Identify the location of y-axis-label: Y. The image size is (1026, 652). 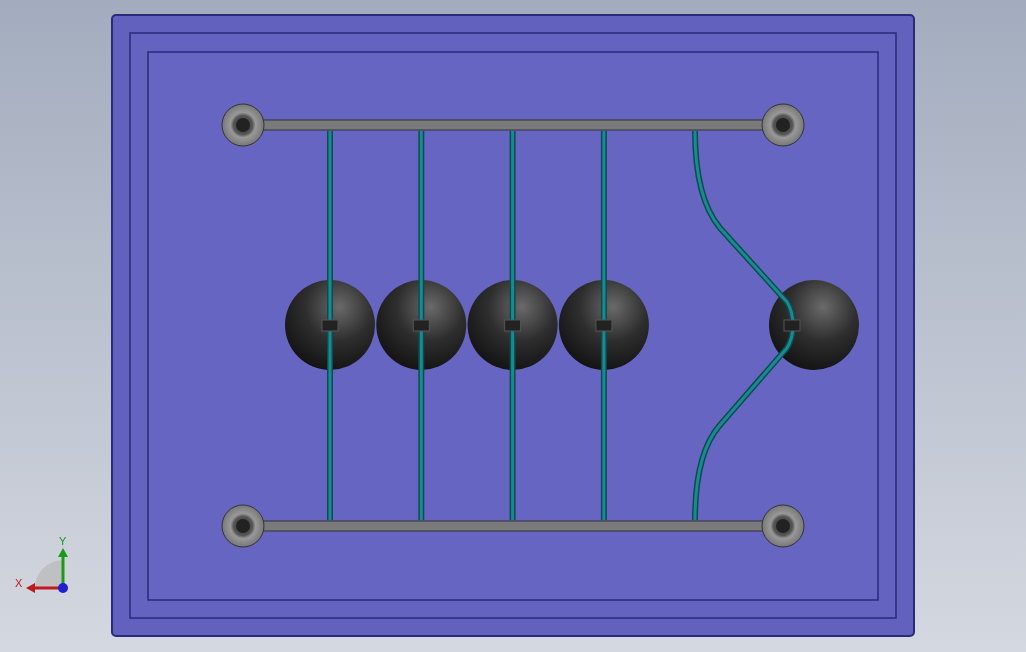
(63, 541).